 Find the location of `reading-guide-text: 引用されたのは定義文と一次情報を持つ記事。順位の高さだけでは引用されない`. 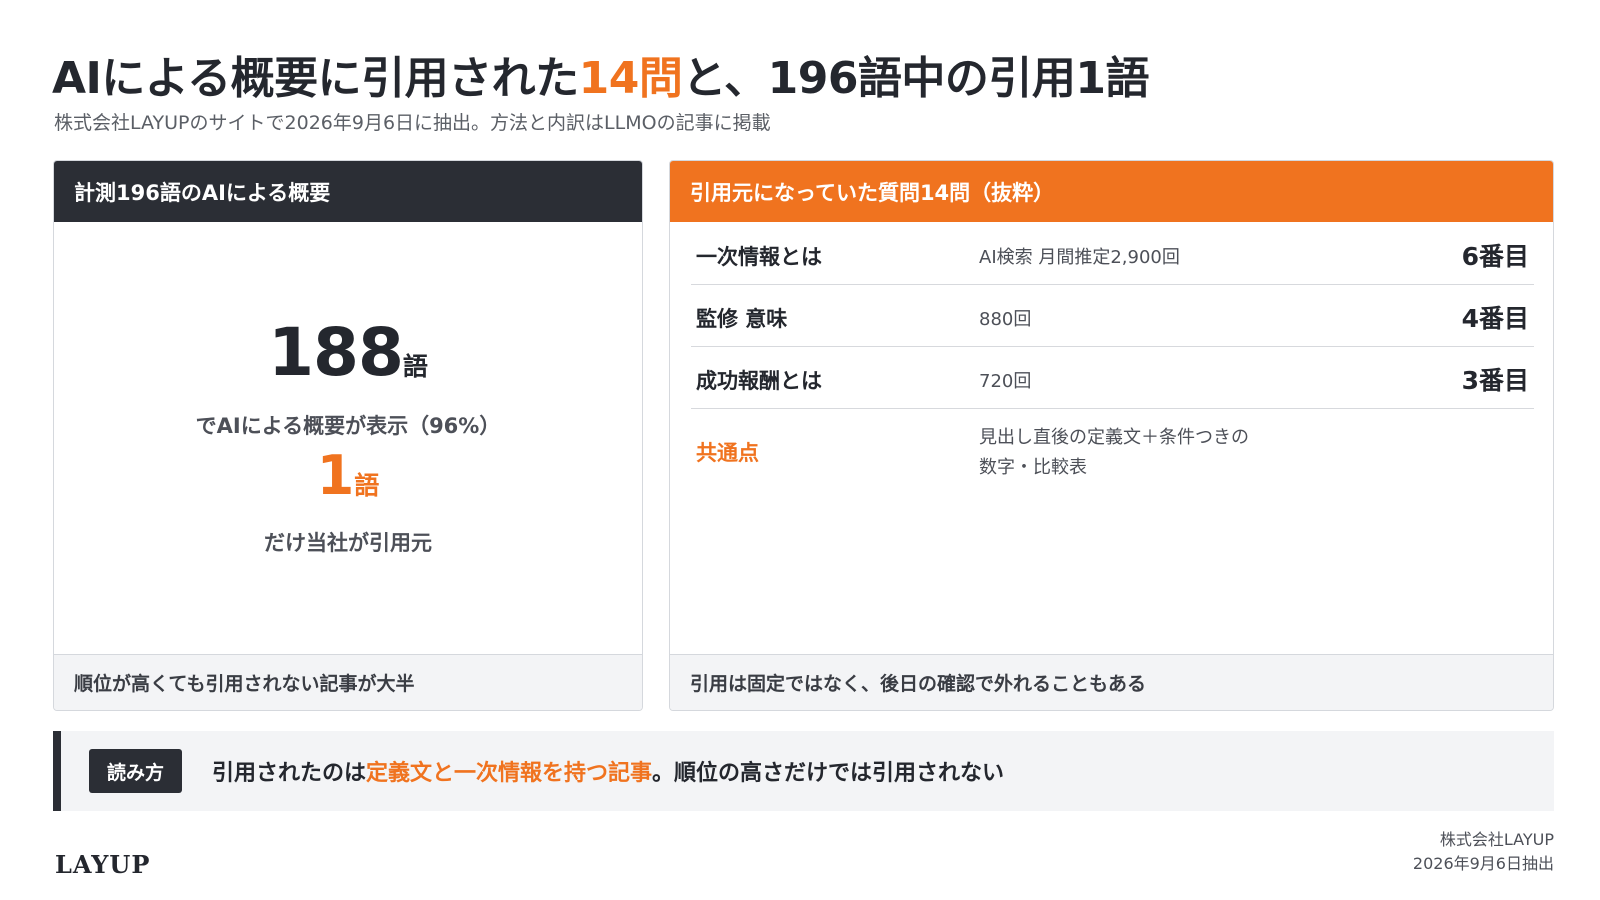

reading-guide-text: 引用されたのは定義文と一次情報を持つ記事。順位の高さだけでは引用されない is located at coordinates (608, 771).